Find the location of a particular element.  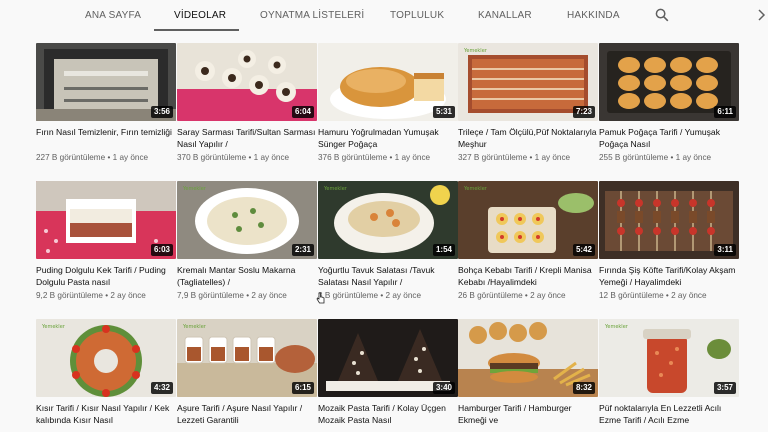

view-count: 327 B görüntüleme is located at coordinates (493, 157).